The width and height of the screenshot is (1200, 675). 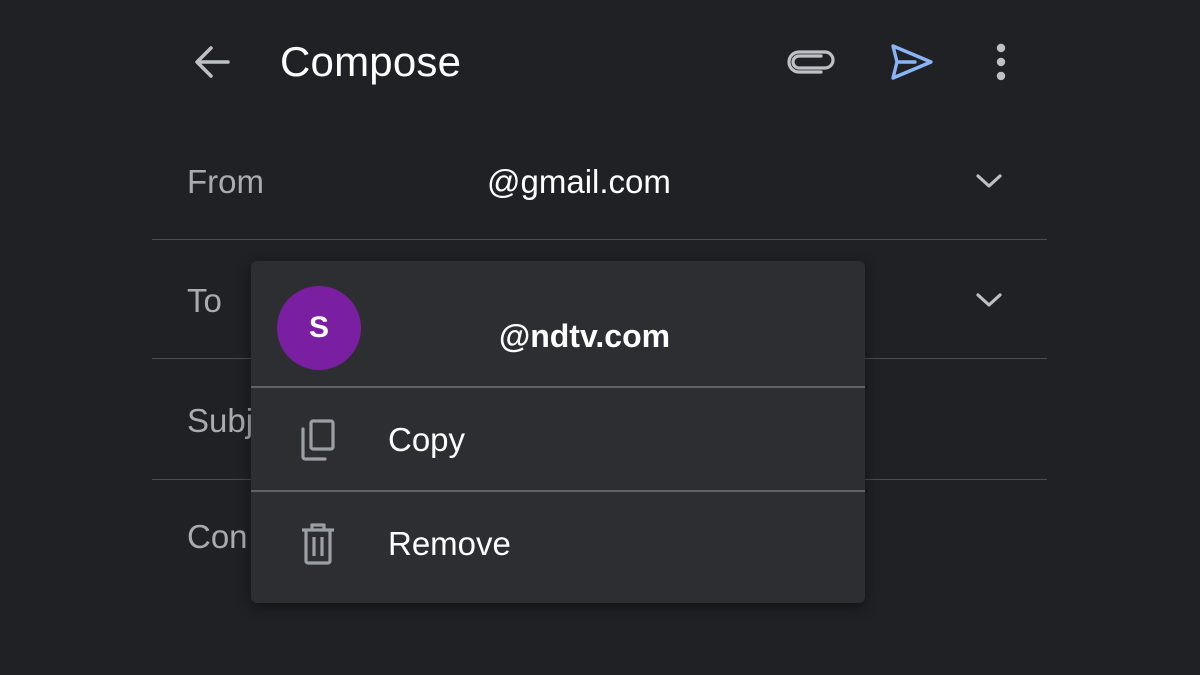 I want to click on subject-field: Subj, so click(x=220, y=421).